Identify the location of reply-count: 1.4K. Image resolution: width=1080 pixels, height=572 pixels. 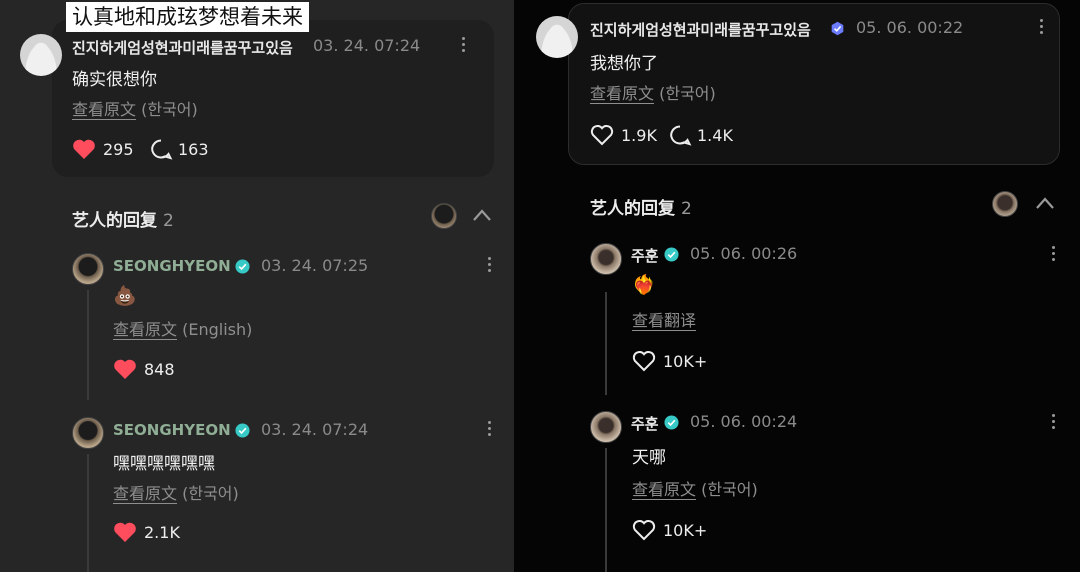
(715, 135).